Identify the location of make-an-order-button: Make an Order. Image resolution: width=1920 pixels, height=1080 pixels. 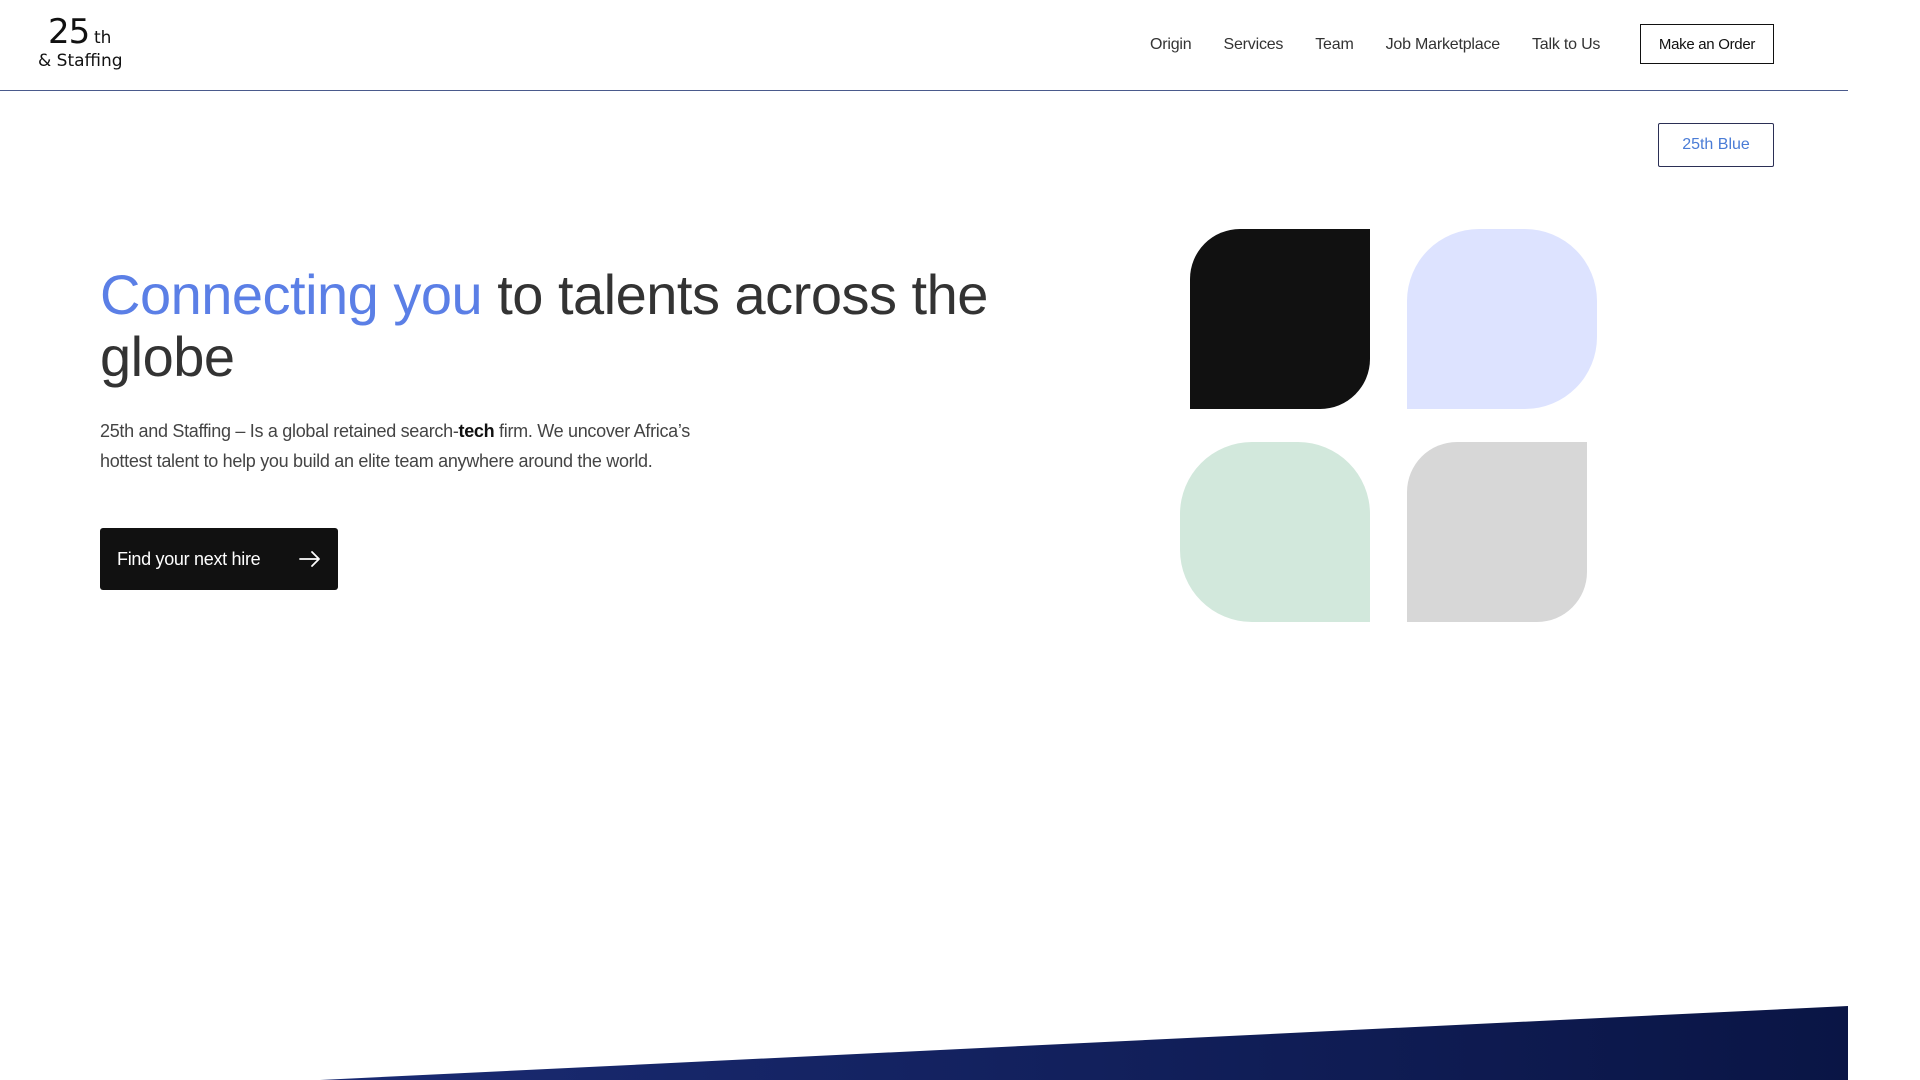
(1707, 44).